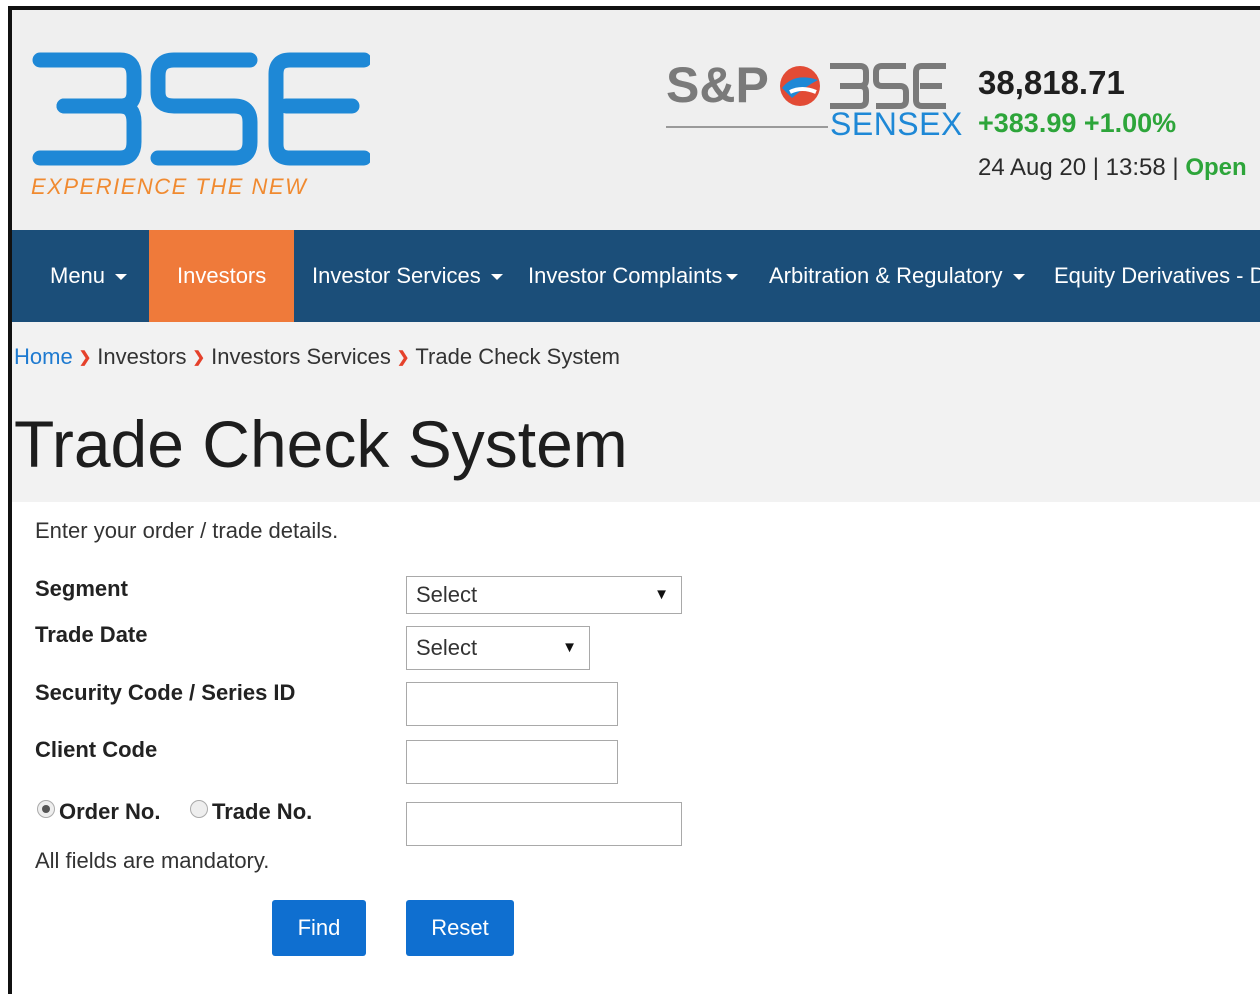 This screenshot has height=994, width=1260. I want to click on breadcrumb-investors: Investors, so click(141, 356).